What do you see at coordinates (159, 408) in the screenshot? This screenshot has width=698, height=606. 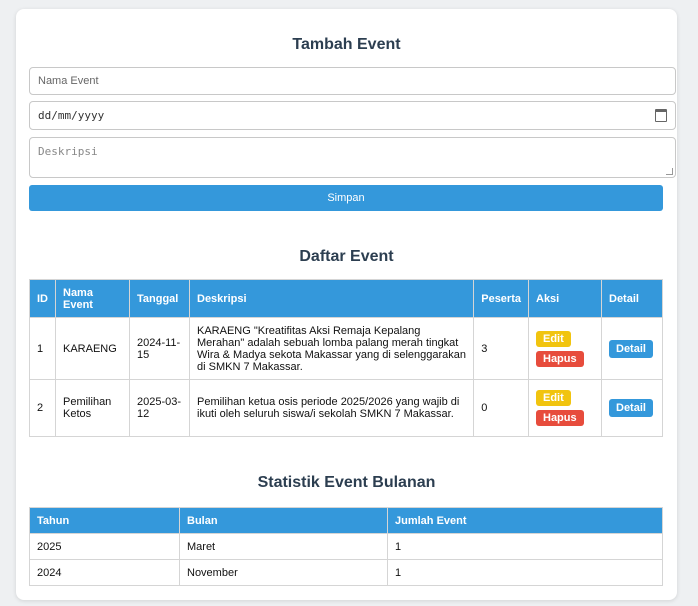 I see `row-date: 2025-03-12` at bounding box center [159, 408].